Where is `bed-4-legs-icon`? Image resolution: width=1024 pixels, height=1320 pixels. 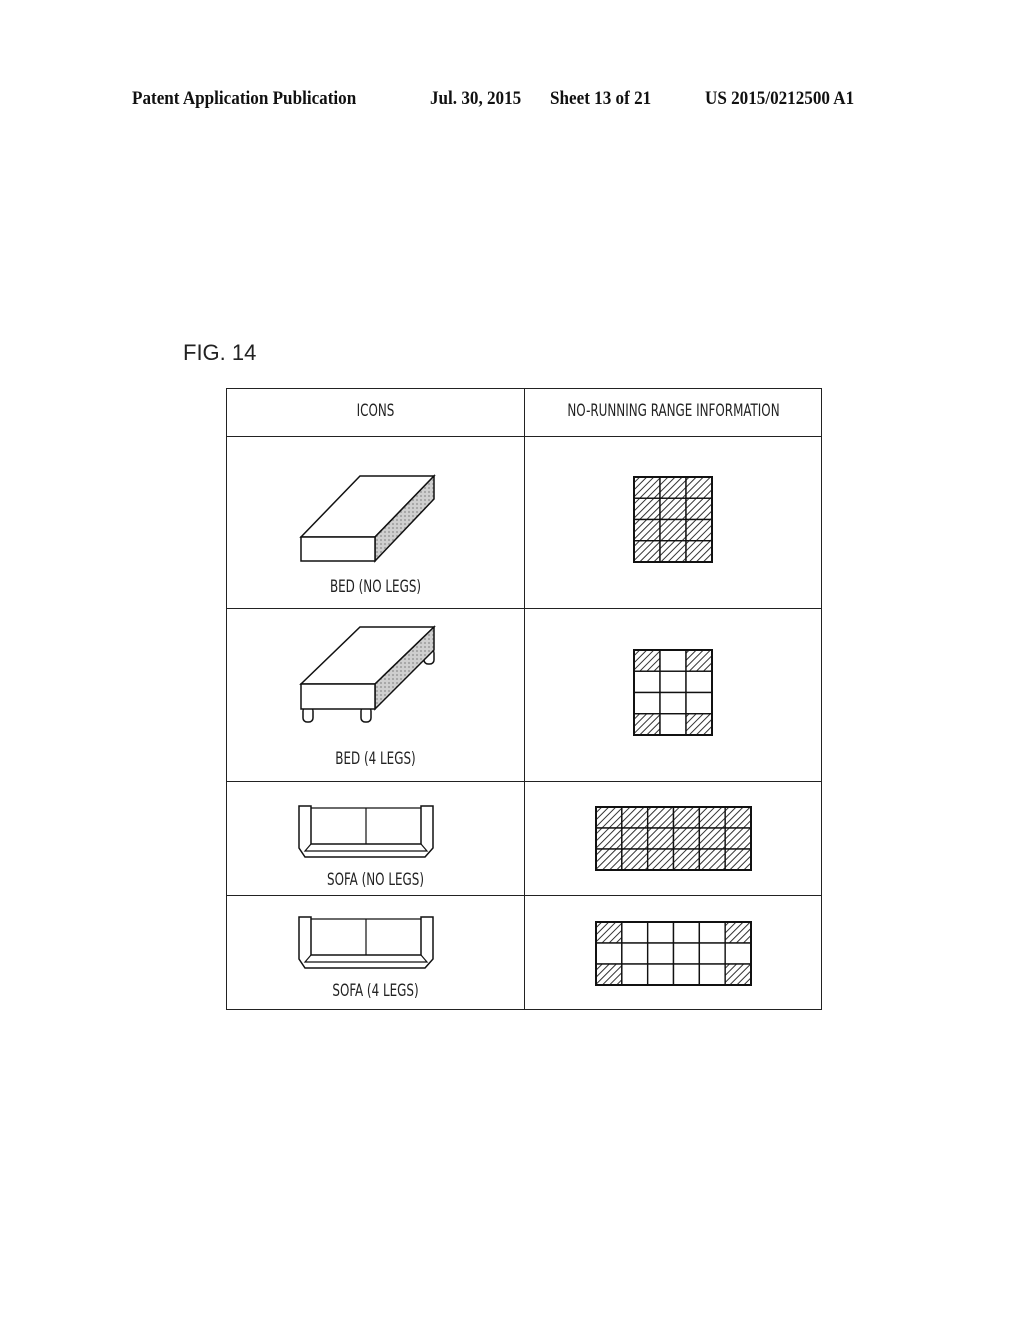 bed-4-legs-icon is located at coordinates (367, 674).